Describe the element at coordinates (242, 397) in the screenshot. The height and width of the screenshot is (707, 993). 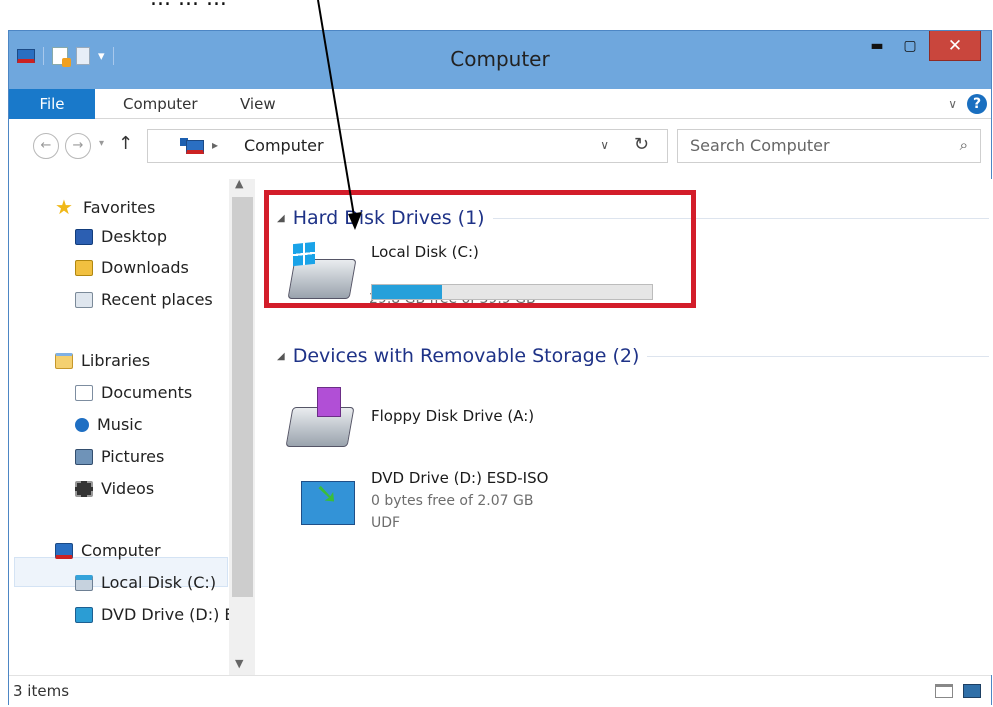
I see `nav-scrollbar-thumb` at that location.